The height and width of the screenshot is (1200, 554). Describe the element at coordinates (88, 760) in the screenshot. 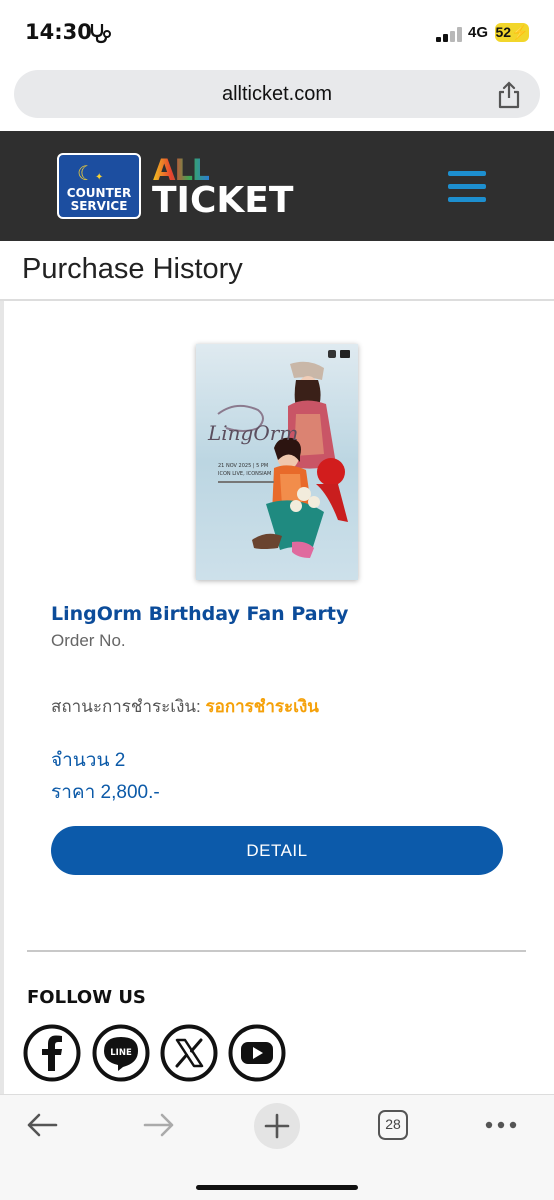

I see `ticket-quantity: จำนวน 2` at that location.